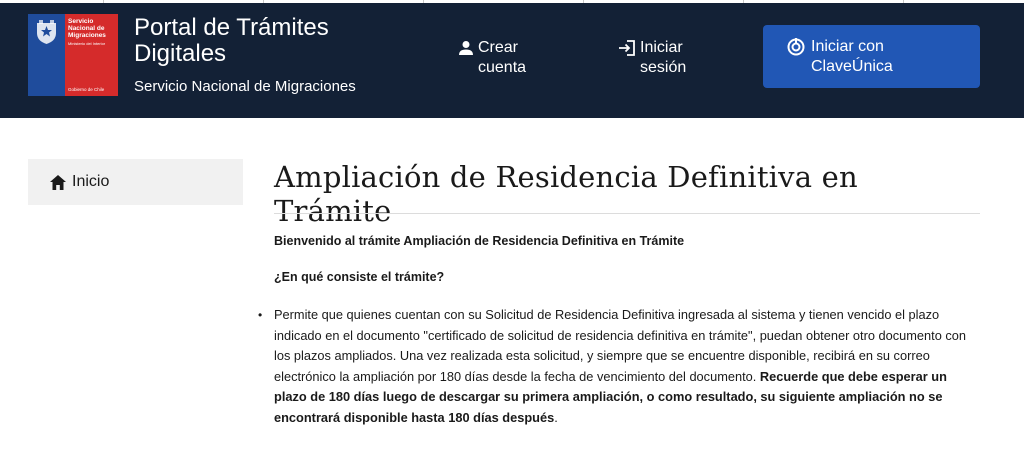 This screenshot has width=1024, height=464. I want to click on sidebar-item-label: Inicio, so click(91, 181).